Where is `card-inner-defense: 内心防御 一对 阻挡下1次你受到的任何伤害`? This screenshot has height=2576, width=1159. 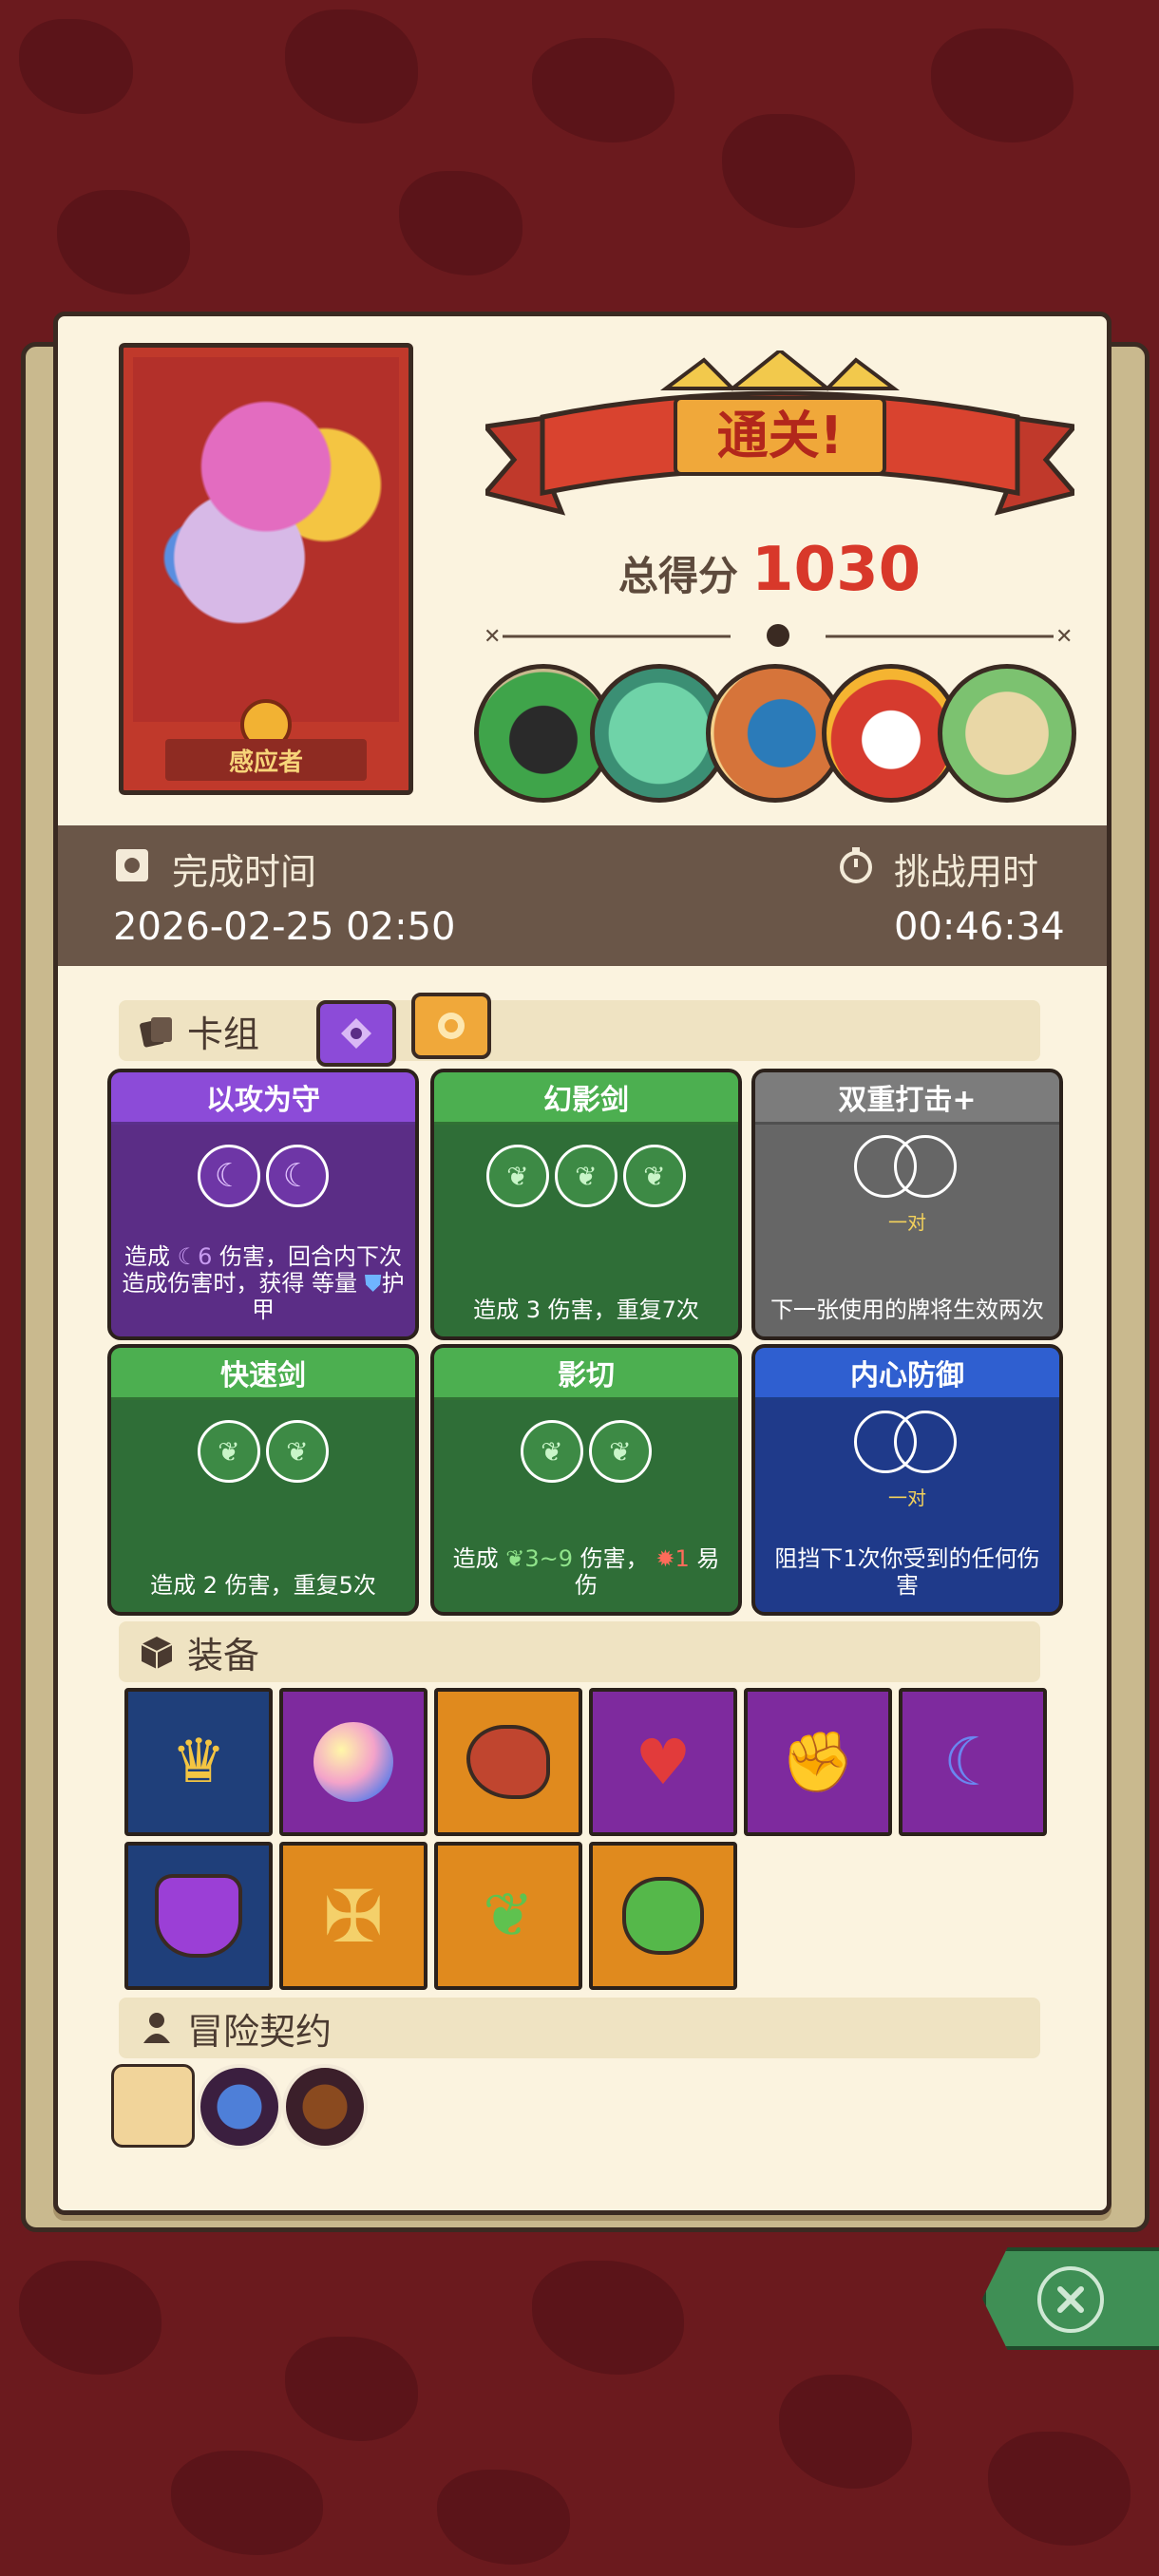
card-inner-defense: 内心防御 一对 阻挡下1次你受到的任何伤害 is located at coordinates (907, 1480).